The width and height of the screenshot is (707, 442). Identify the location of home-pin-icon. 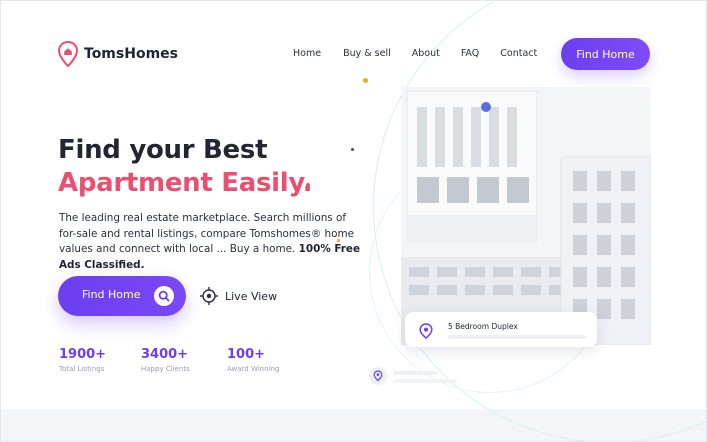
(68, 54).